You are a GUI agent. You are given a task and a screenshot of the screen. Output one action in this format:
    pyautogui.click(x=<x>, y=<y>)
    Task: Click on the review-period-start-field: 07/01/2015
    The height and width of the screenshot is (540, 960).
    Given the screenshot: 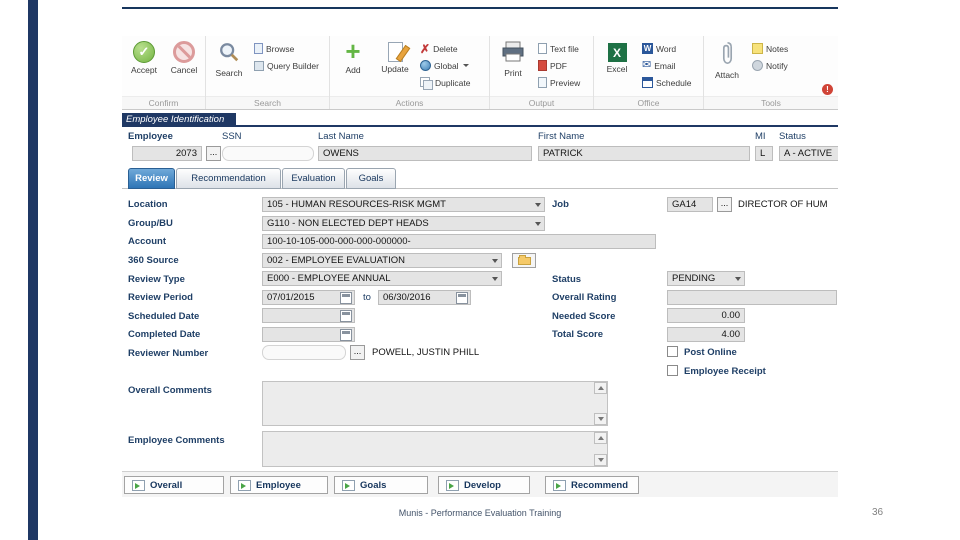 What is the action you would take?
    pyautogui.click(x=308, y=297)
    